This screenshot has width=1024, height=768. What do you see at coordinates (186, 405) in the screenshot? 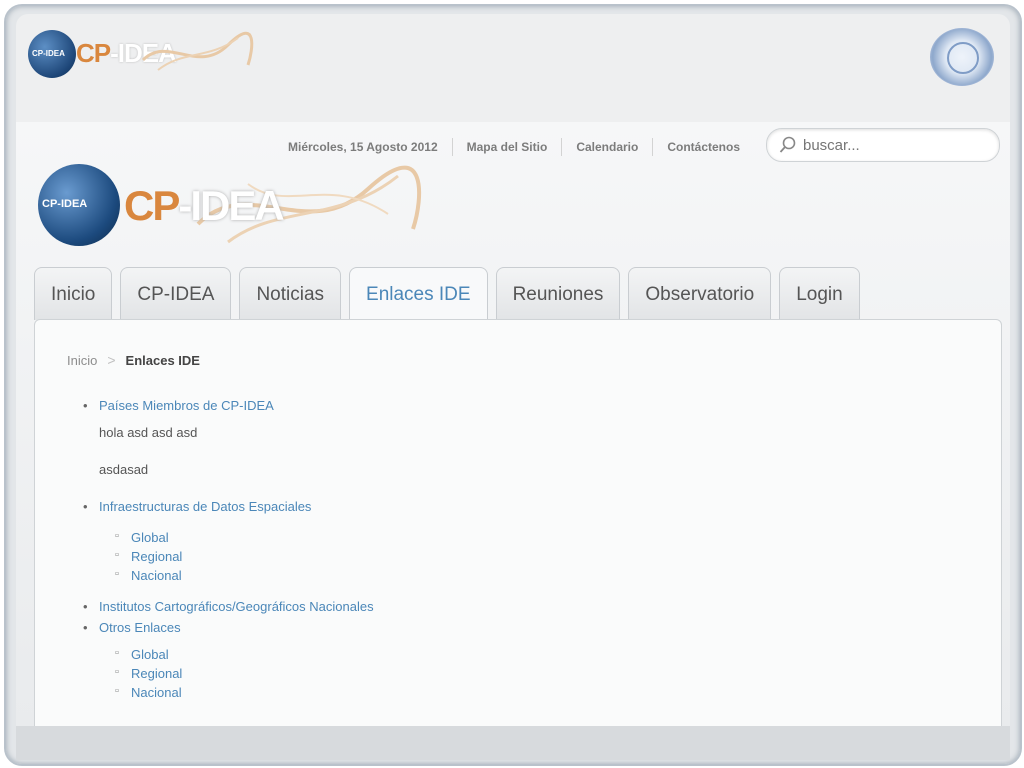
I see `link-paises-miembros: Países Miembros de CP-IDEA` at bounding box center [186, 405].